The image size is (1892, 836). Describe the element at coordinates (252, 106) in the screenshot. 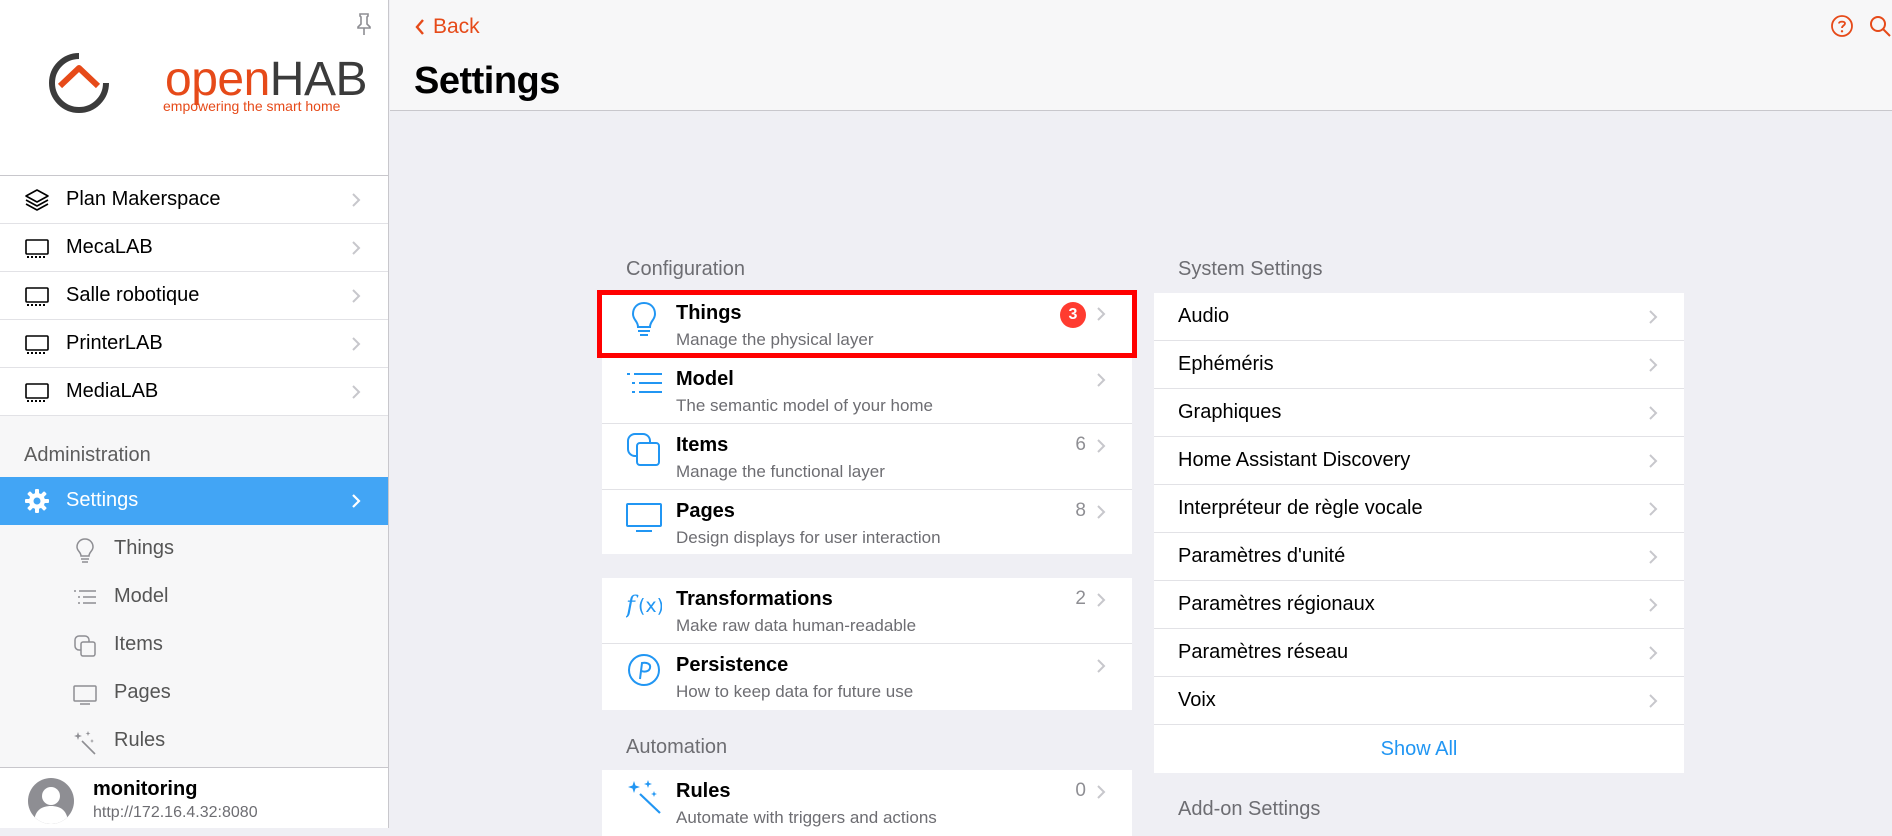

I see `logo-tagline: empowering the smart home` at that location.